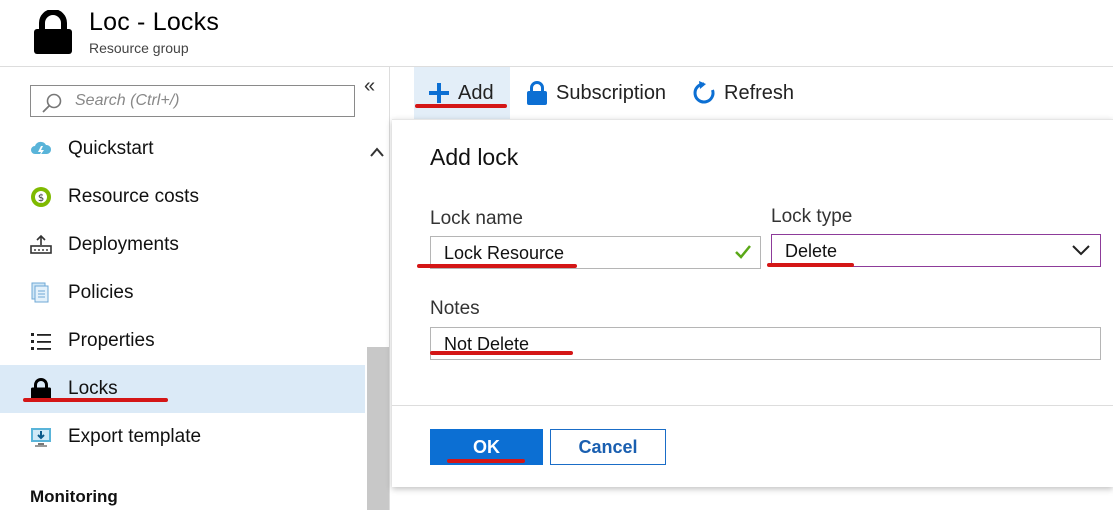 This screenshot has width=1113, height=510. What do you see at coordinates (743, 252) in the screenshot?
I see `checkmark-icon` at bounding box center [743, 252].